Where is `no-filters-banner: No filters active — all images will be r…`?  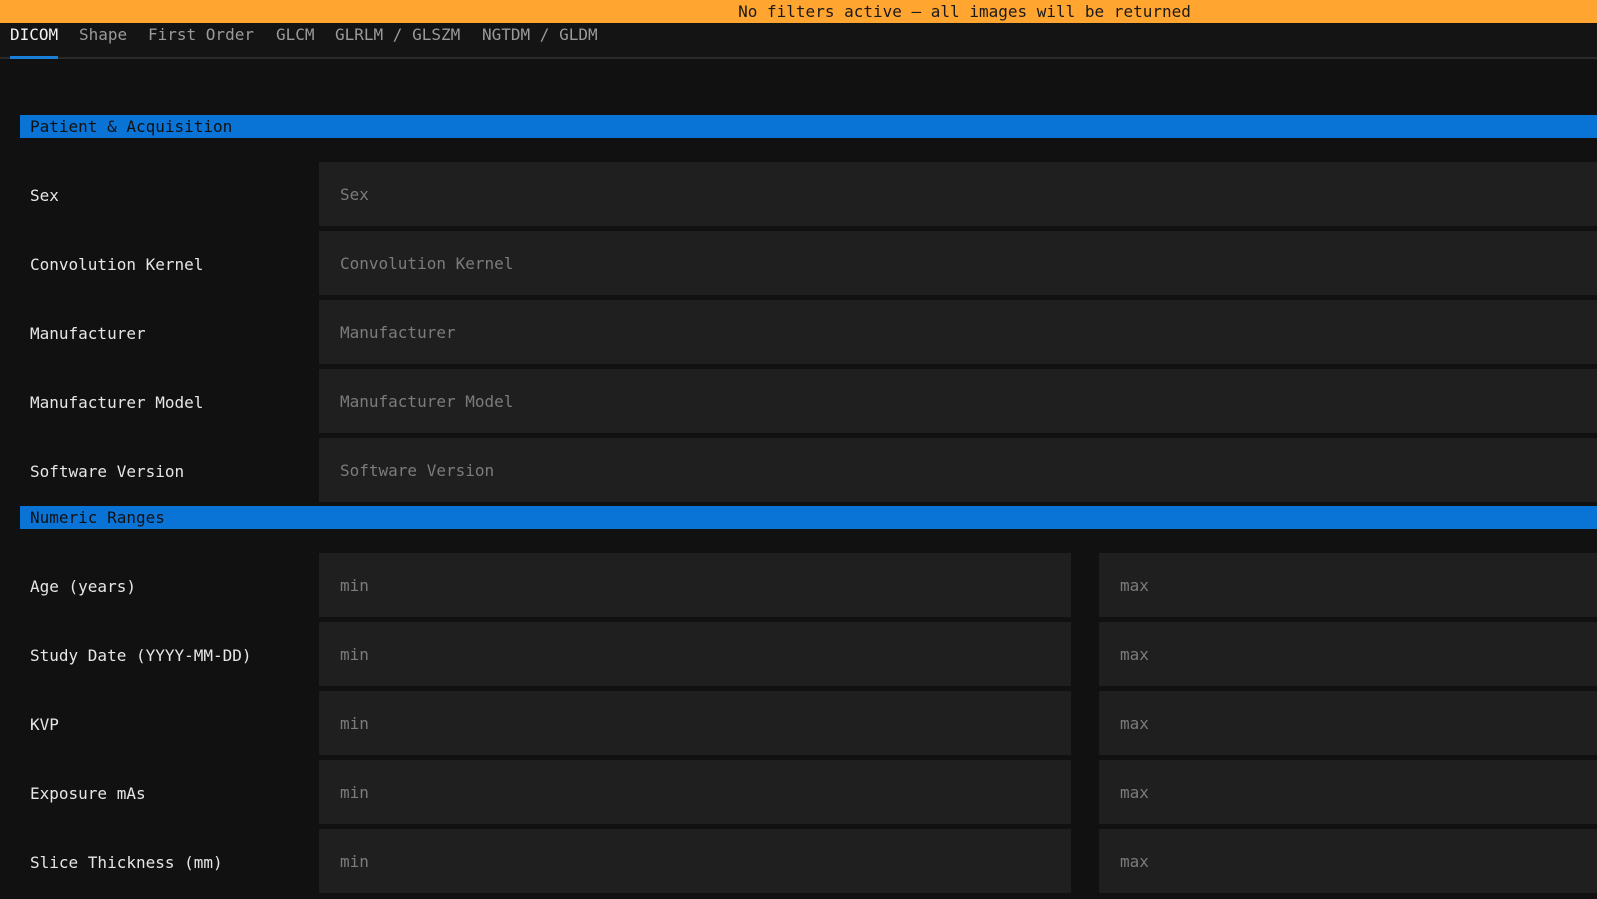 no-filters-banner: No filters active — all images will be r… is located at coordinates (798, 11).